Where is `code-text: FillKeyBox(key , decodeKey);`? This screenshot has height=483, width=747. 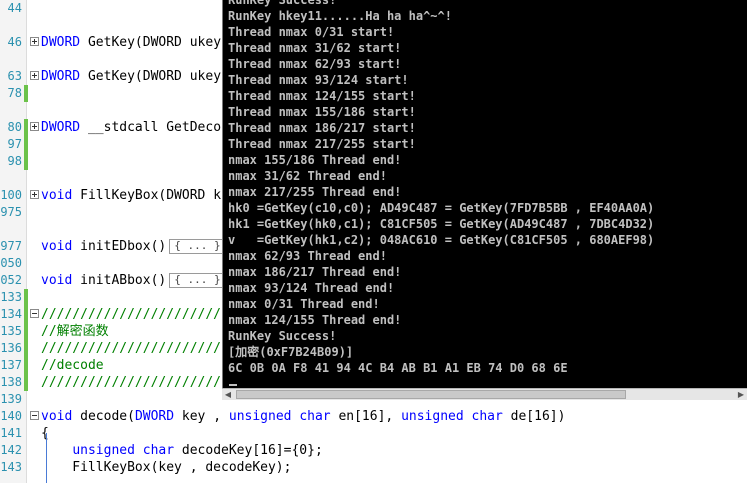 code-text: FillKeyBox(key , decodeKey); is located at coordinates (166, 467).